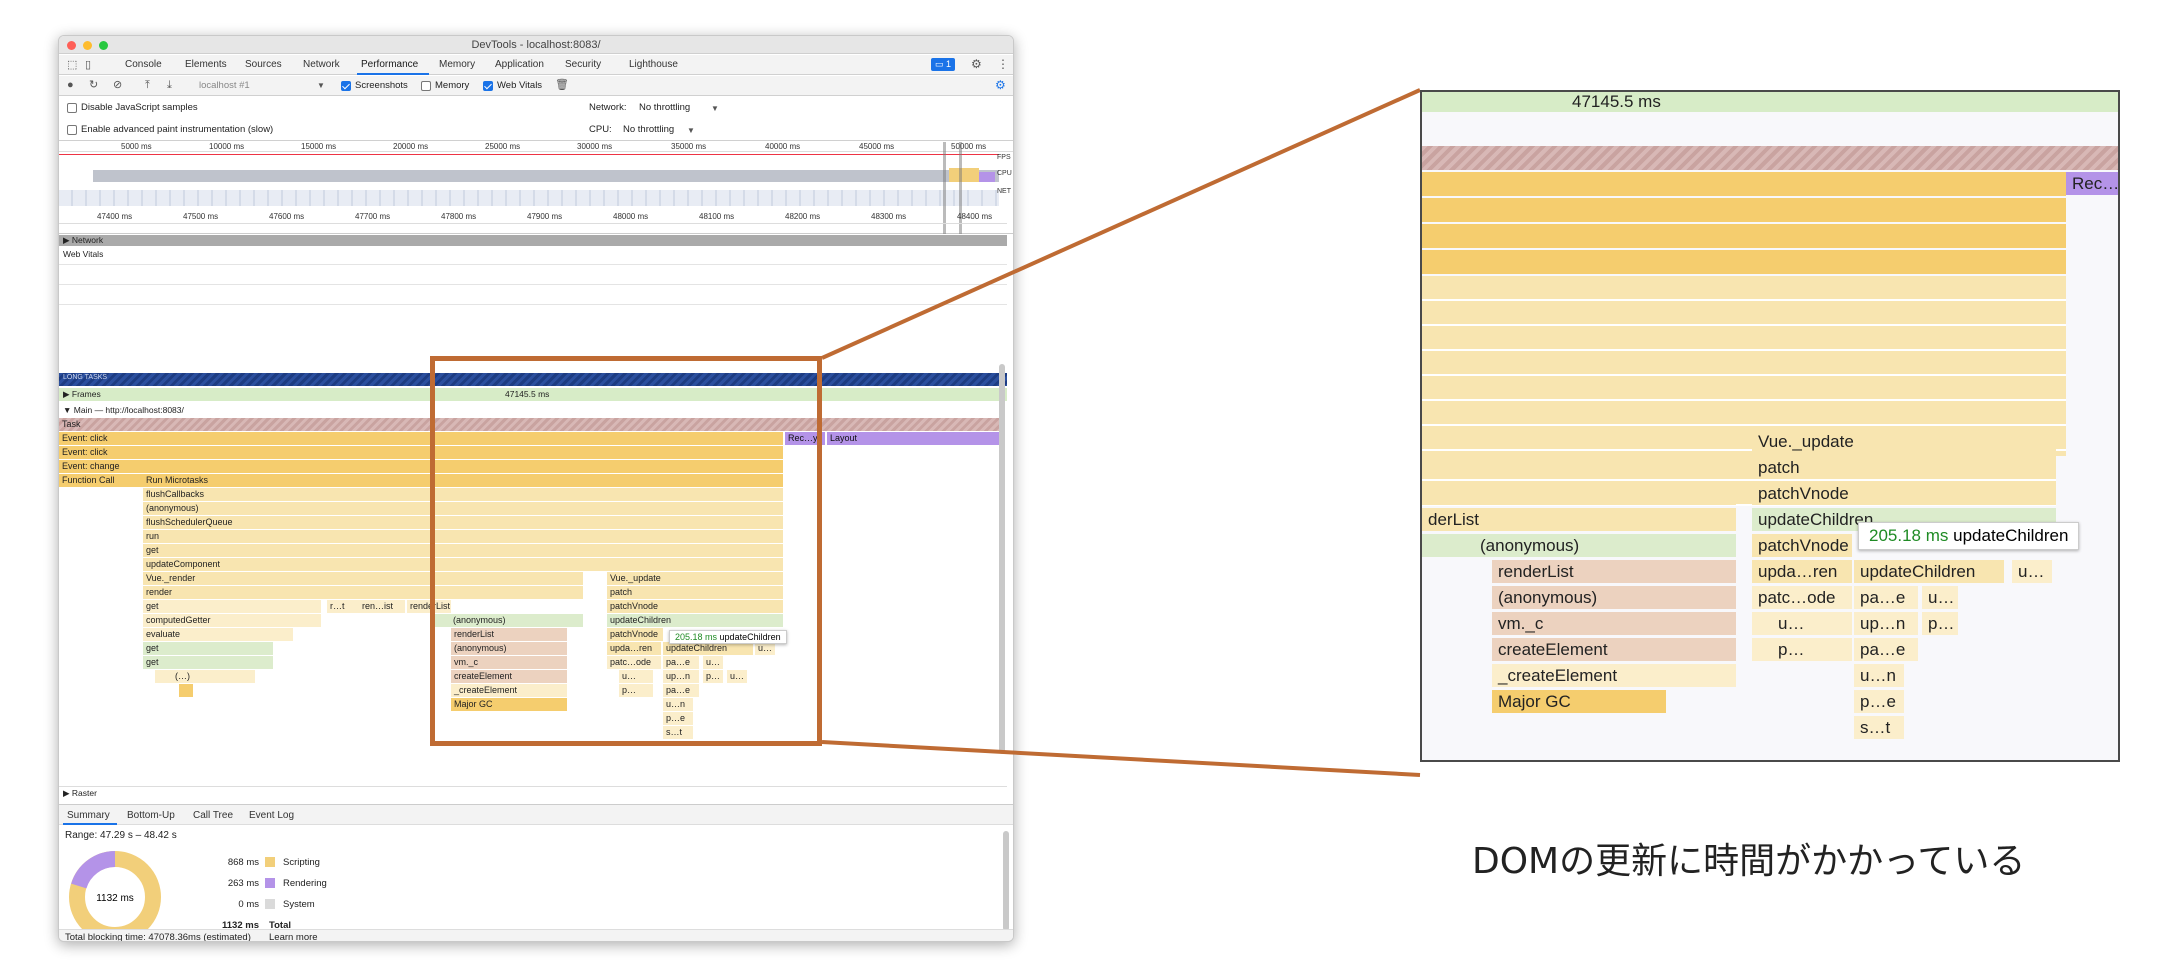 The width and height of the screenshot is (2160, 967). What do you see at coordinates (1614, 571) in the screenshot?
I see `zoom-frame: renderList` at bounding box center [1614, 571].